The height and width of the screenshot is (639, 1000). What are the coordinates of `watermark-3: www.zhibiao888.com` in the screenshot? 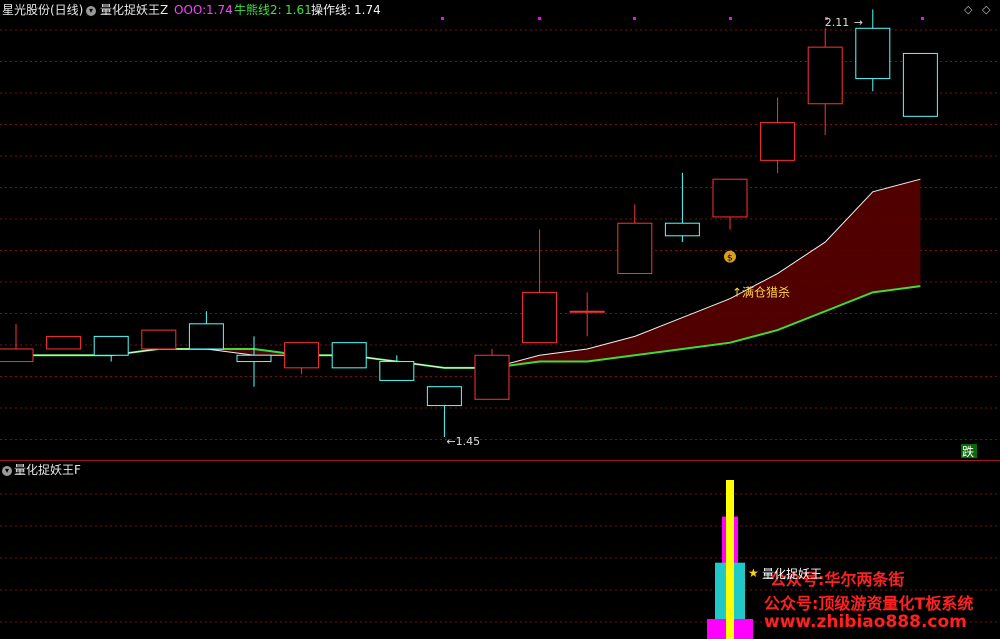 It's located at (865, 622).